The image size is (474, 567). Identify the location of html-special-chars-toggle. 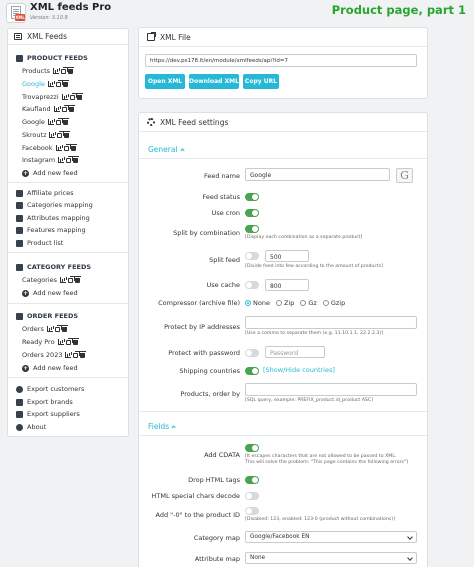
(252, 496).